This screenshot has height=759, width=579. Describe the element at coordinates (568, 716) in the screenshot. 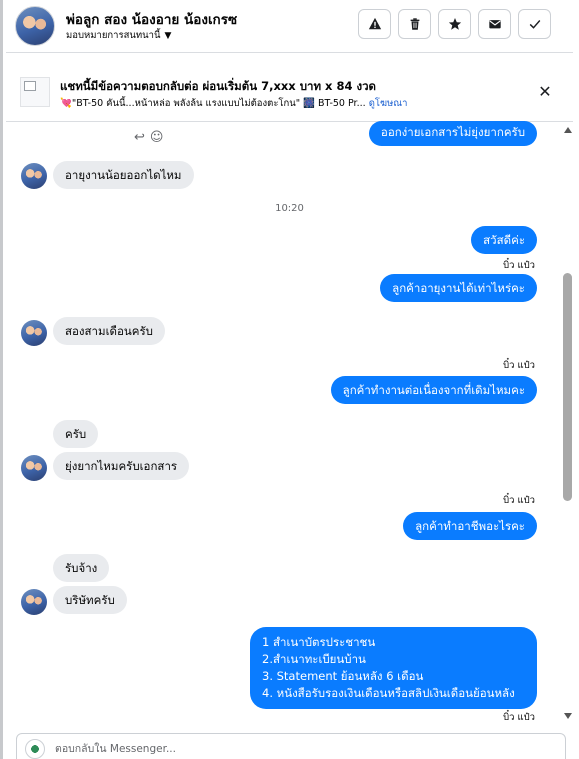

I see `scroll-down-arrow-icon` at that location.